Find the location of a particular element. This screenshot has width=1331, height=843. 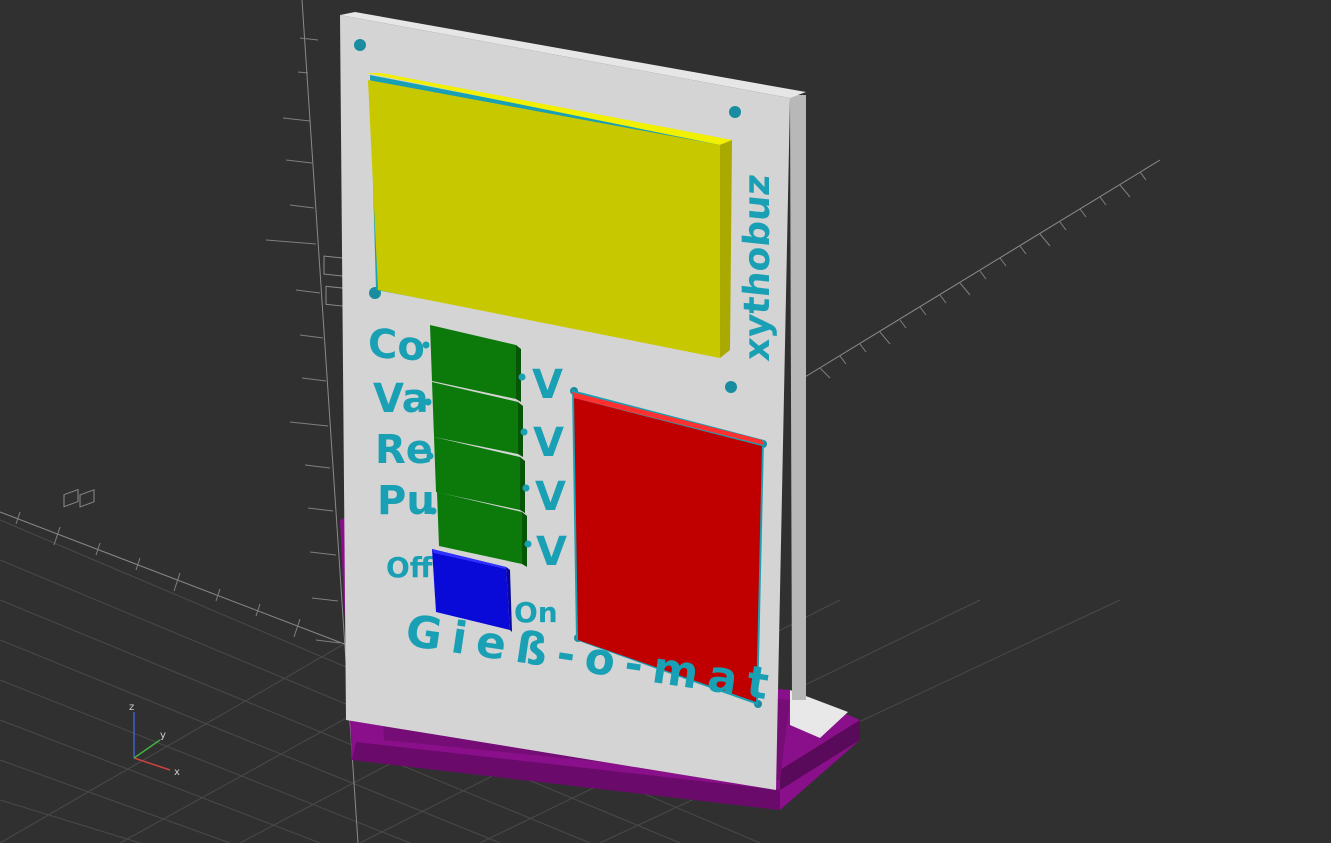

channel-label: Pu is located at coordinates (406, 501).